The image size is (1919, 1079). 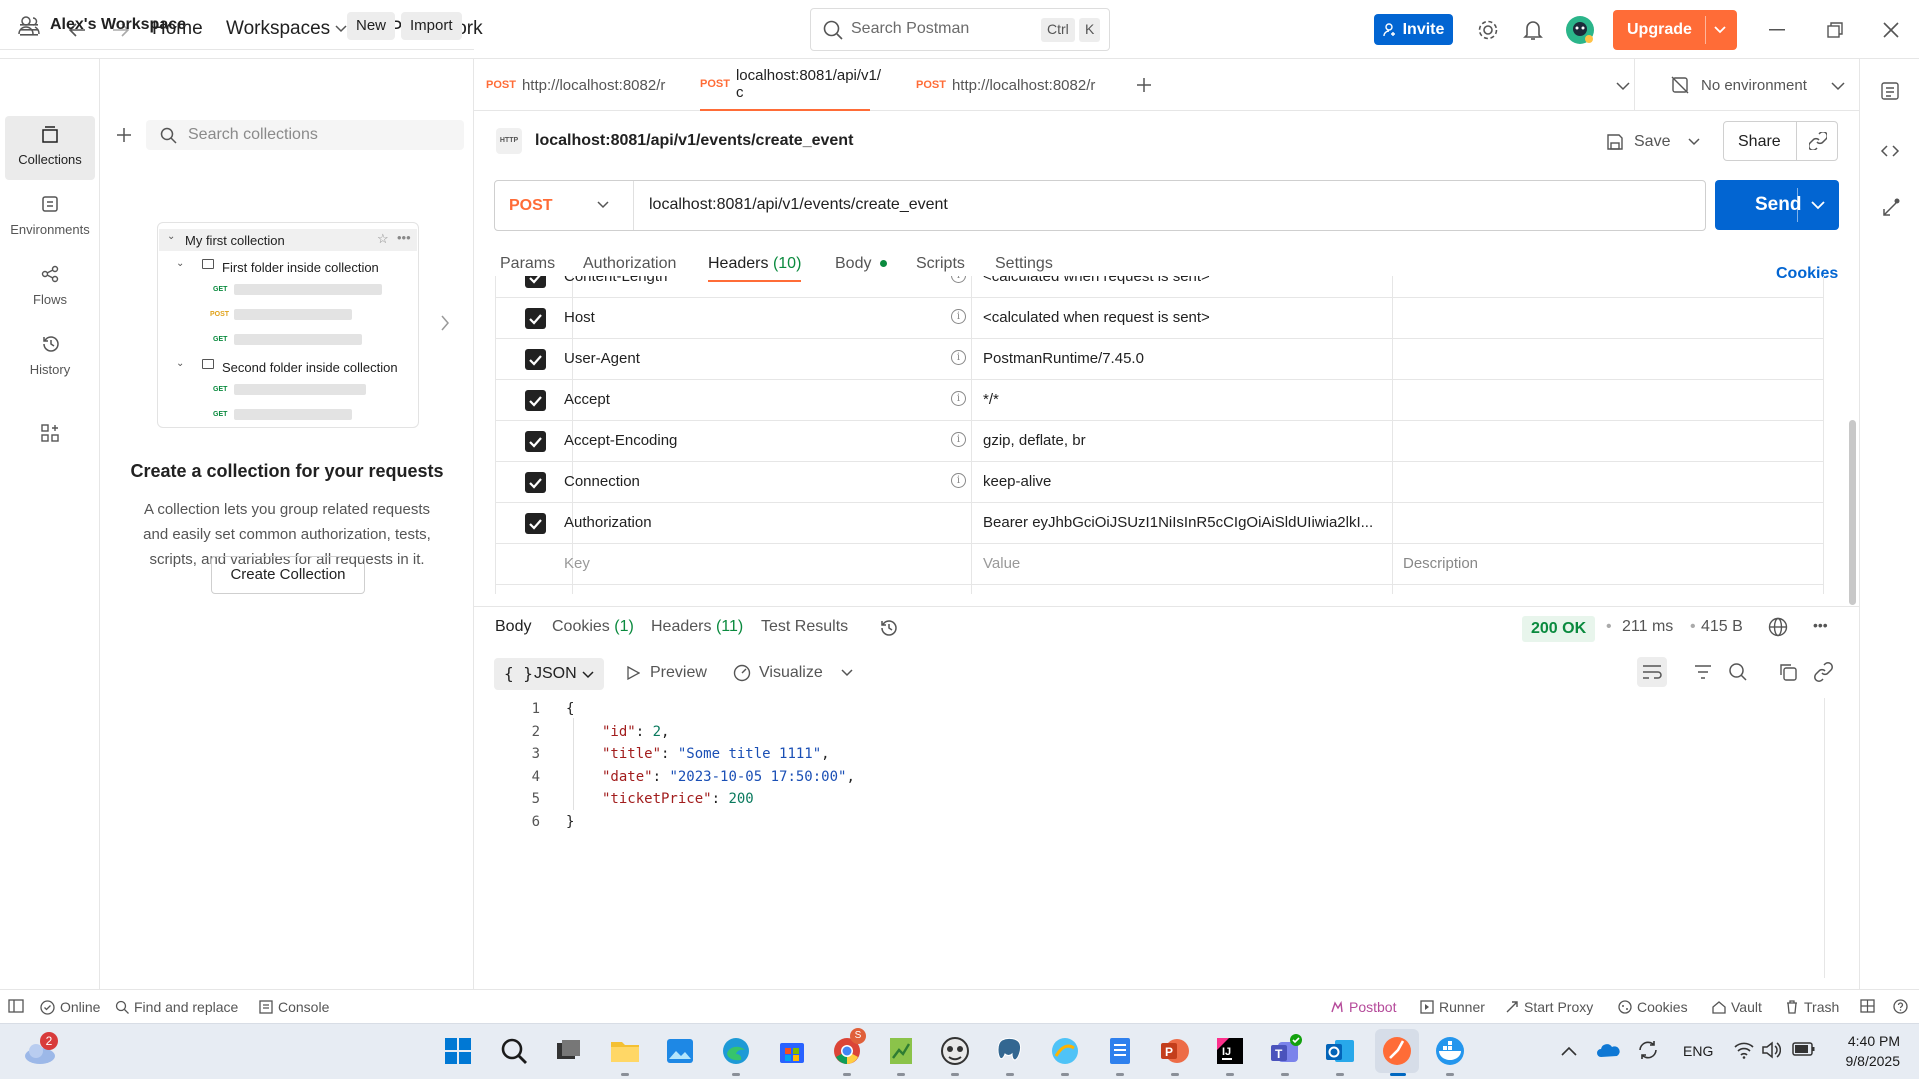 I want to click on header-key: Accept-Encoding, so click(x=620, y=440).